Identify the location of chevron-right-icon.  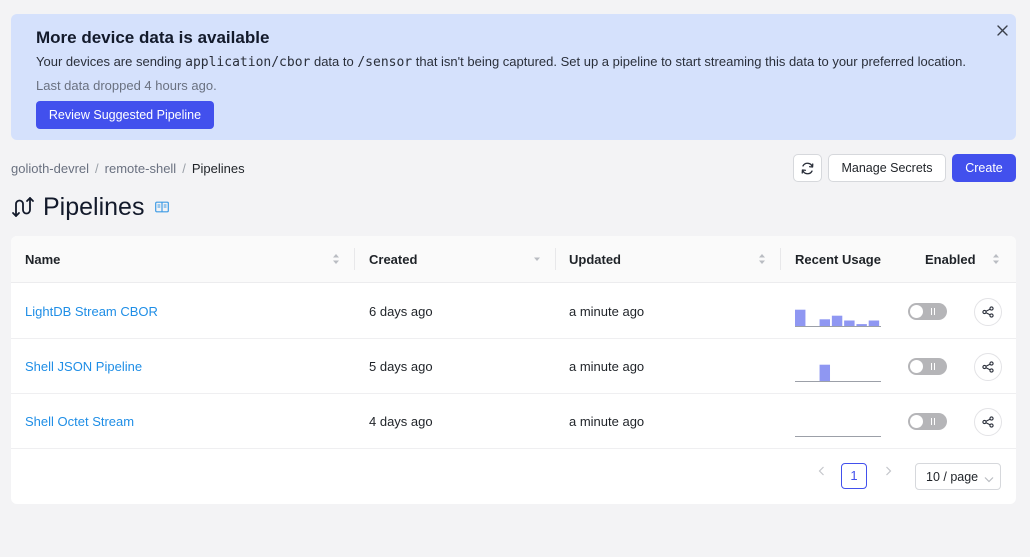
(888, 471).